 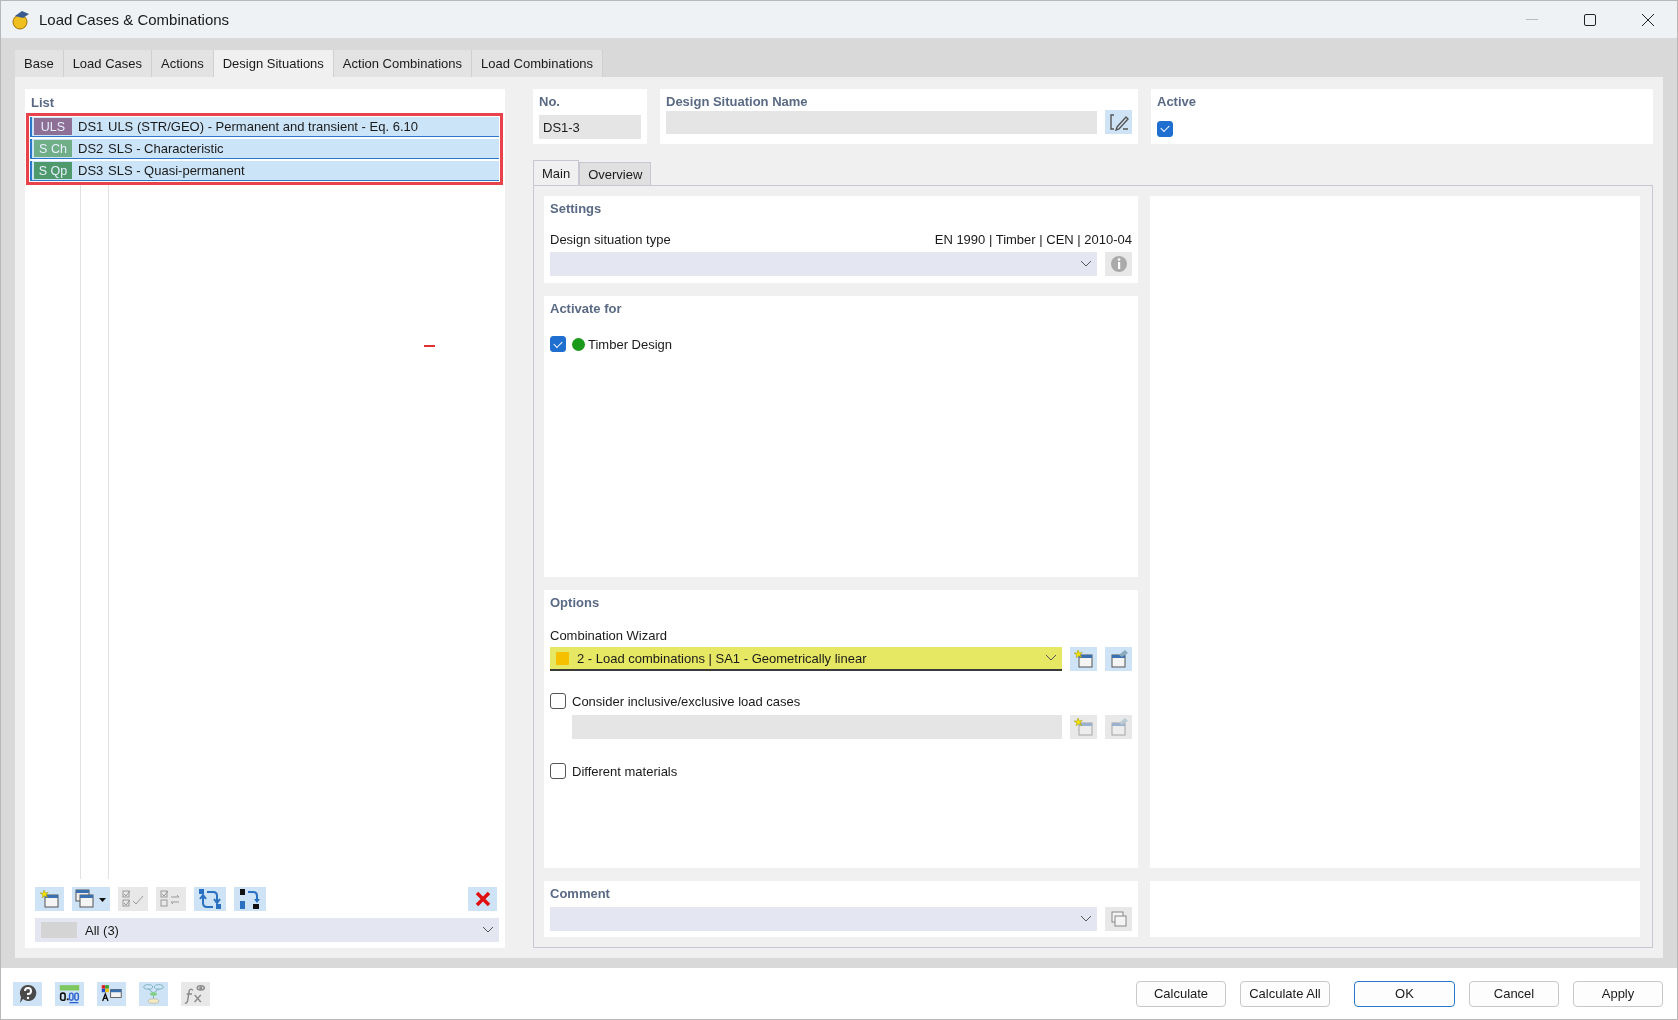 I want to click on section-title: Options, so click(x=575, y=602).